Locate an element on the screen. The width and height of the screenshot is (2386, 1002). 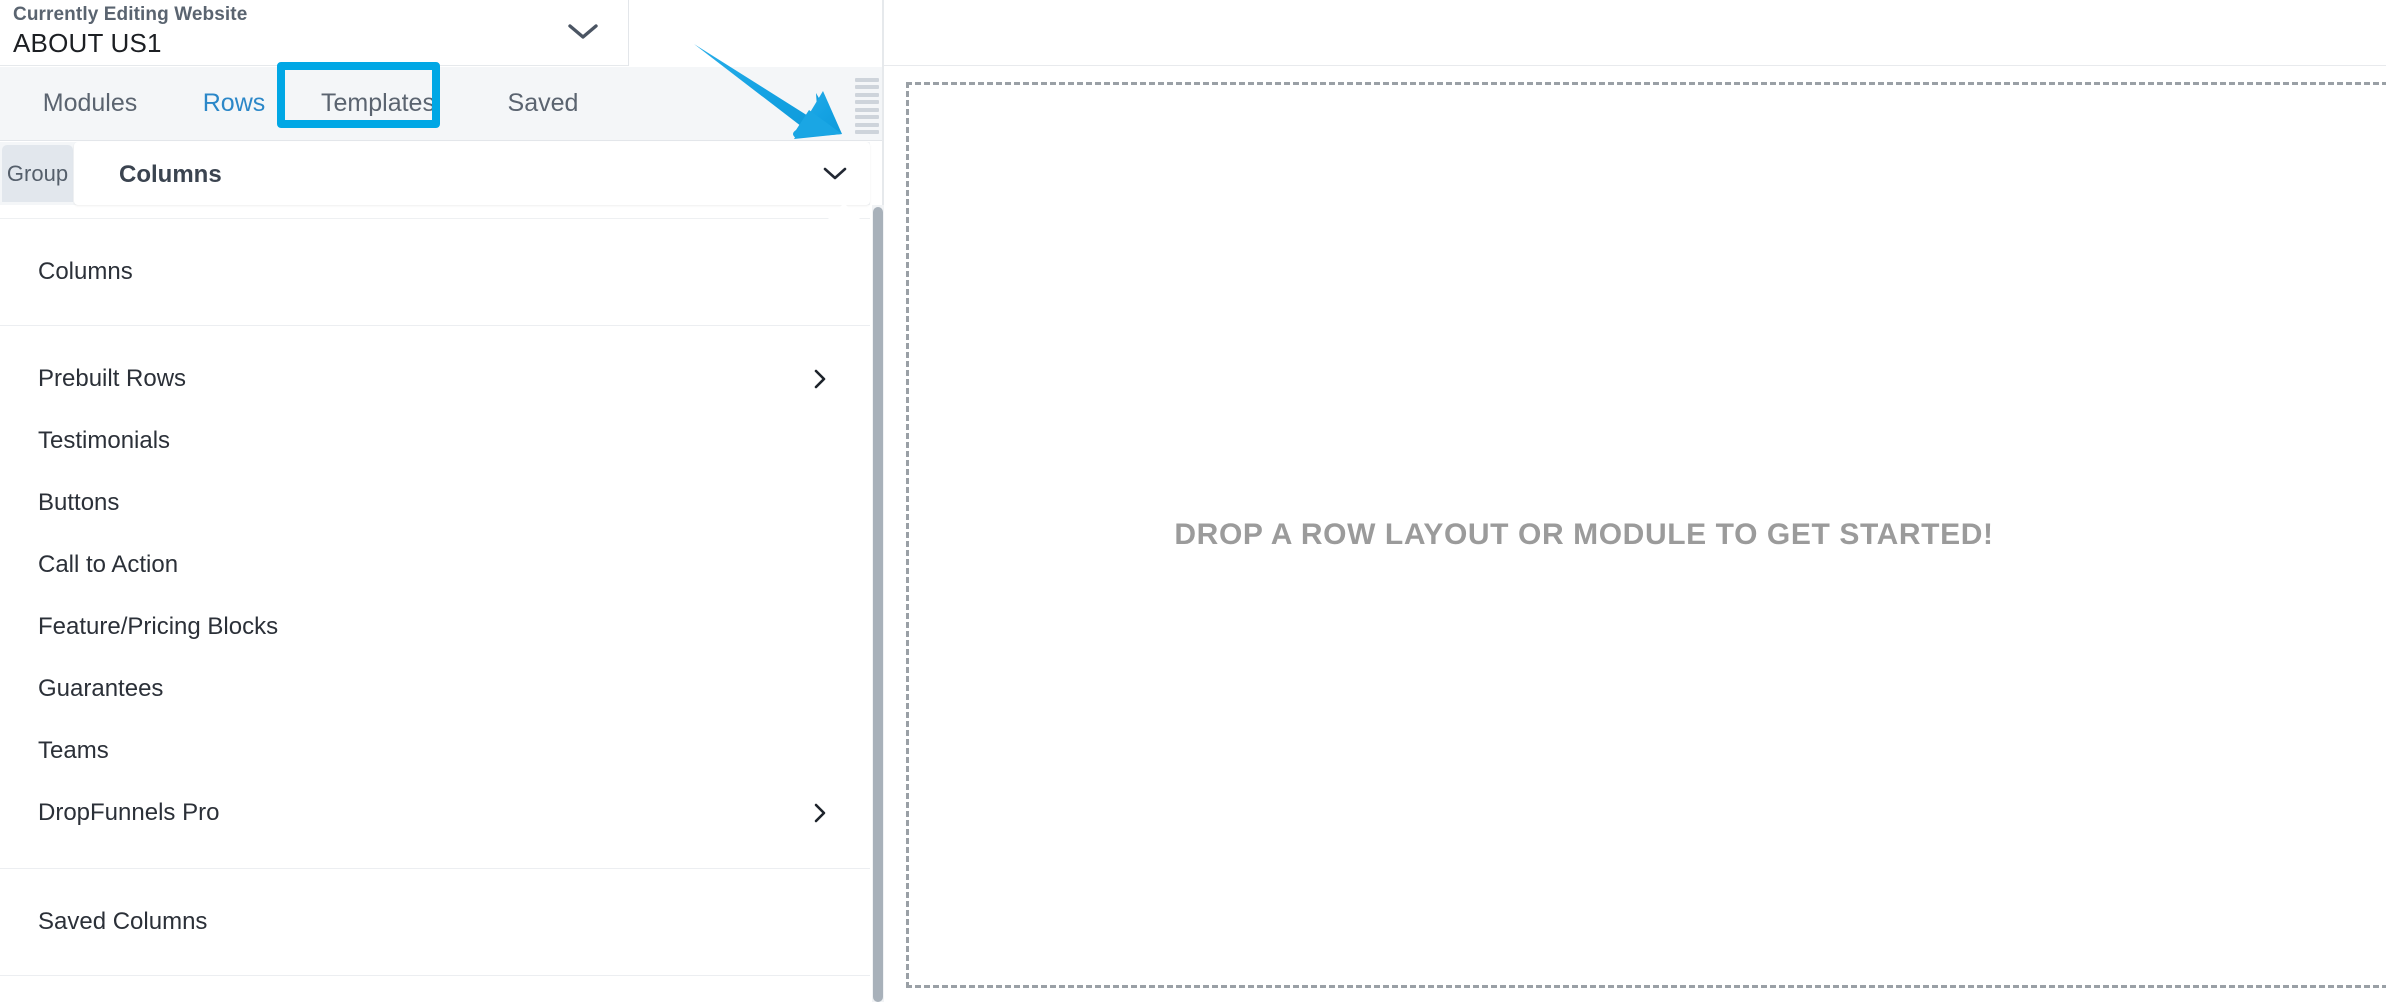
tab-rows-label: Rows is located at coordinates (234, 103).